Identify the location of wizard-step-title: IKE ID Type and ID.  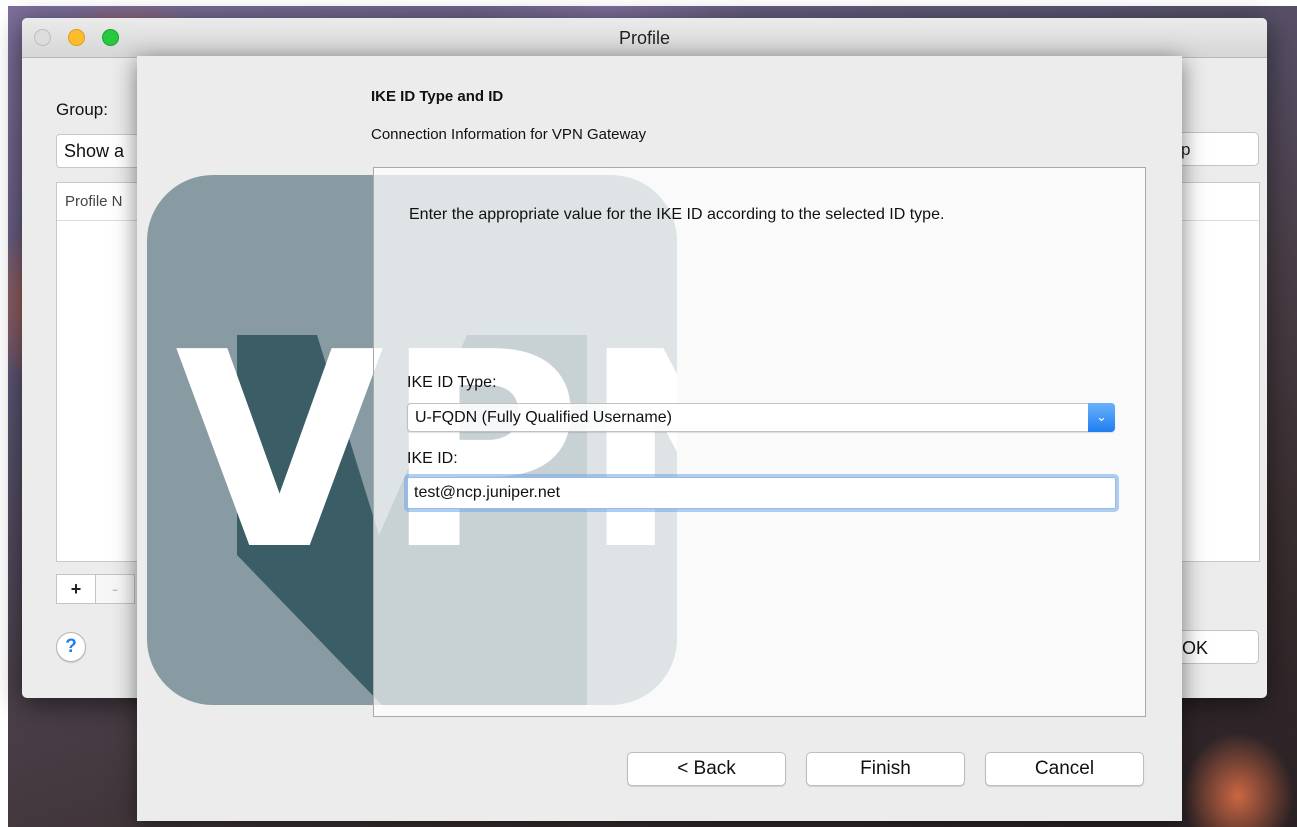
(437, 96).